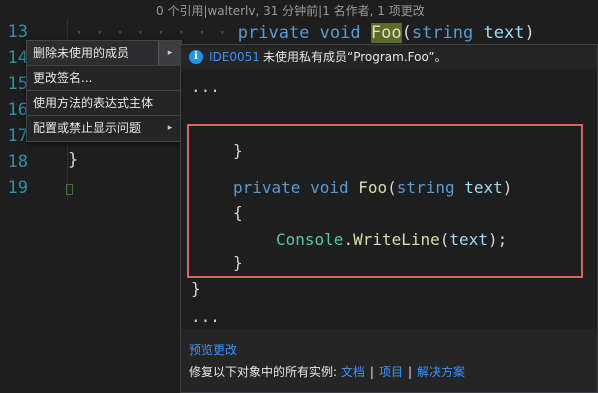 The image size is (598, 393). I want to click on code-line-18: }, so click(73, 160).